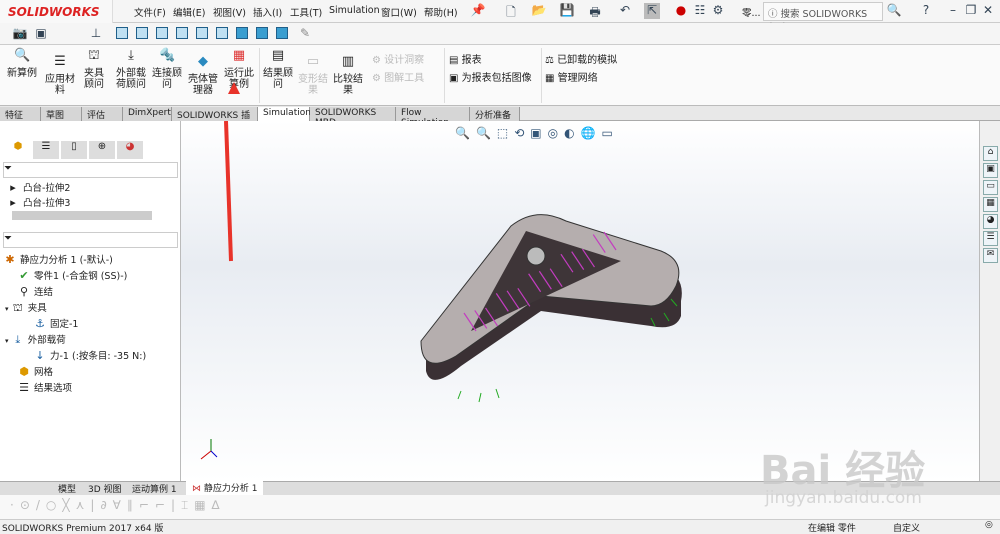 Image resolution: width=1000 pixels, height=534 pixels. Describe the element at coordinates (267, 12) in the screenshot. I see `menu-insert: 插入(I)` at that location.